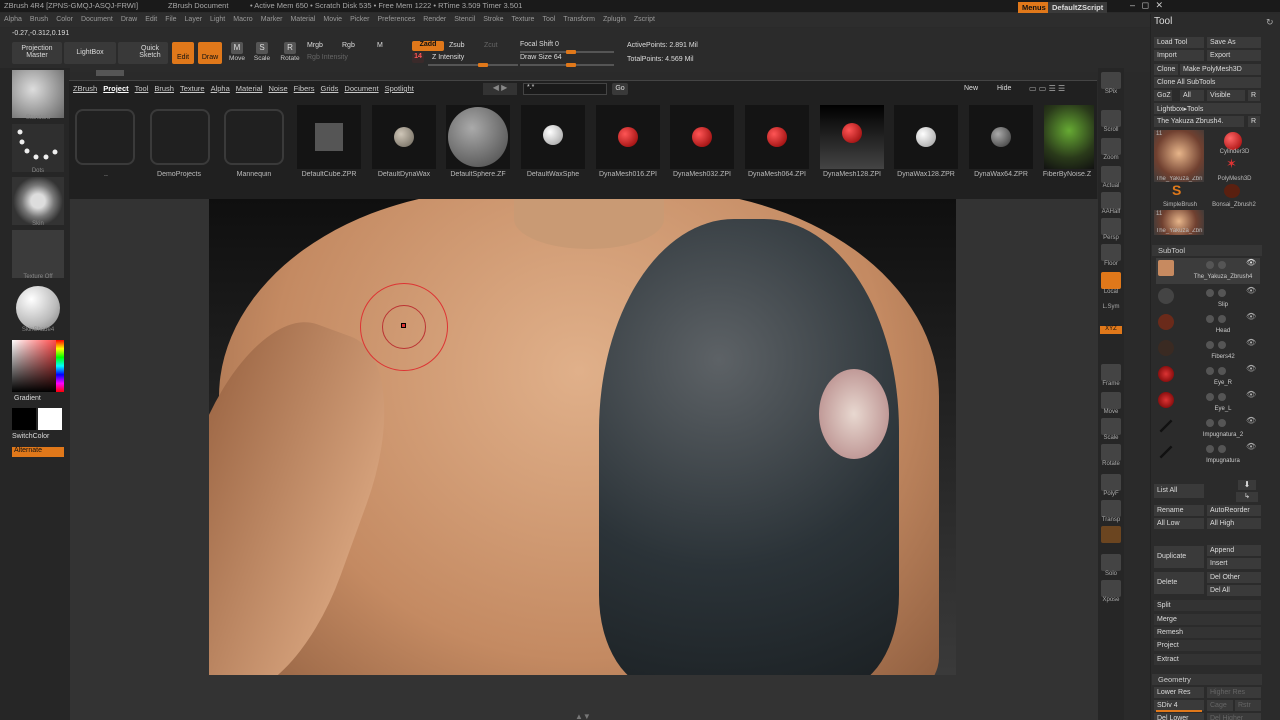  I want to click on subtool-row: 👁 Eye_R, so click(1208, 377).